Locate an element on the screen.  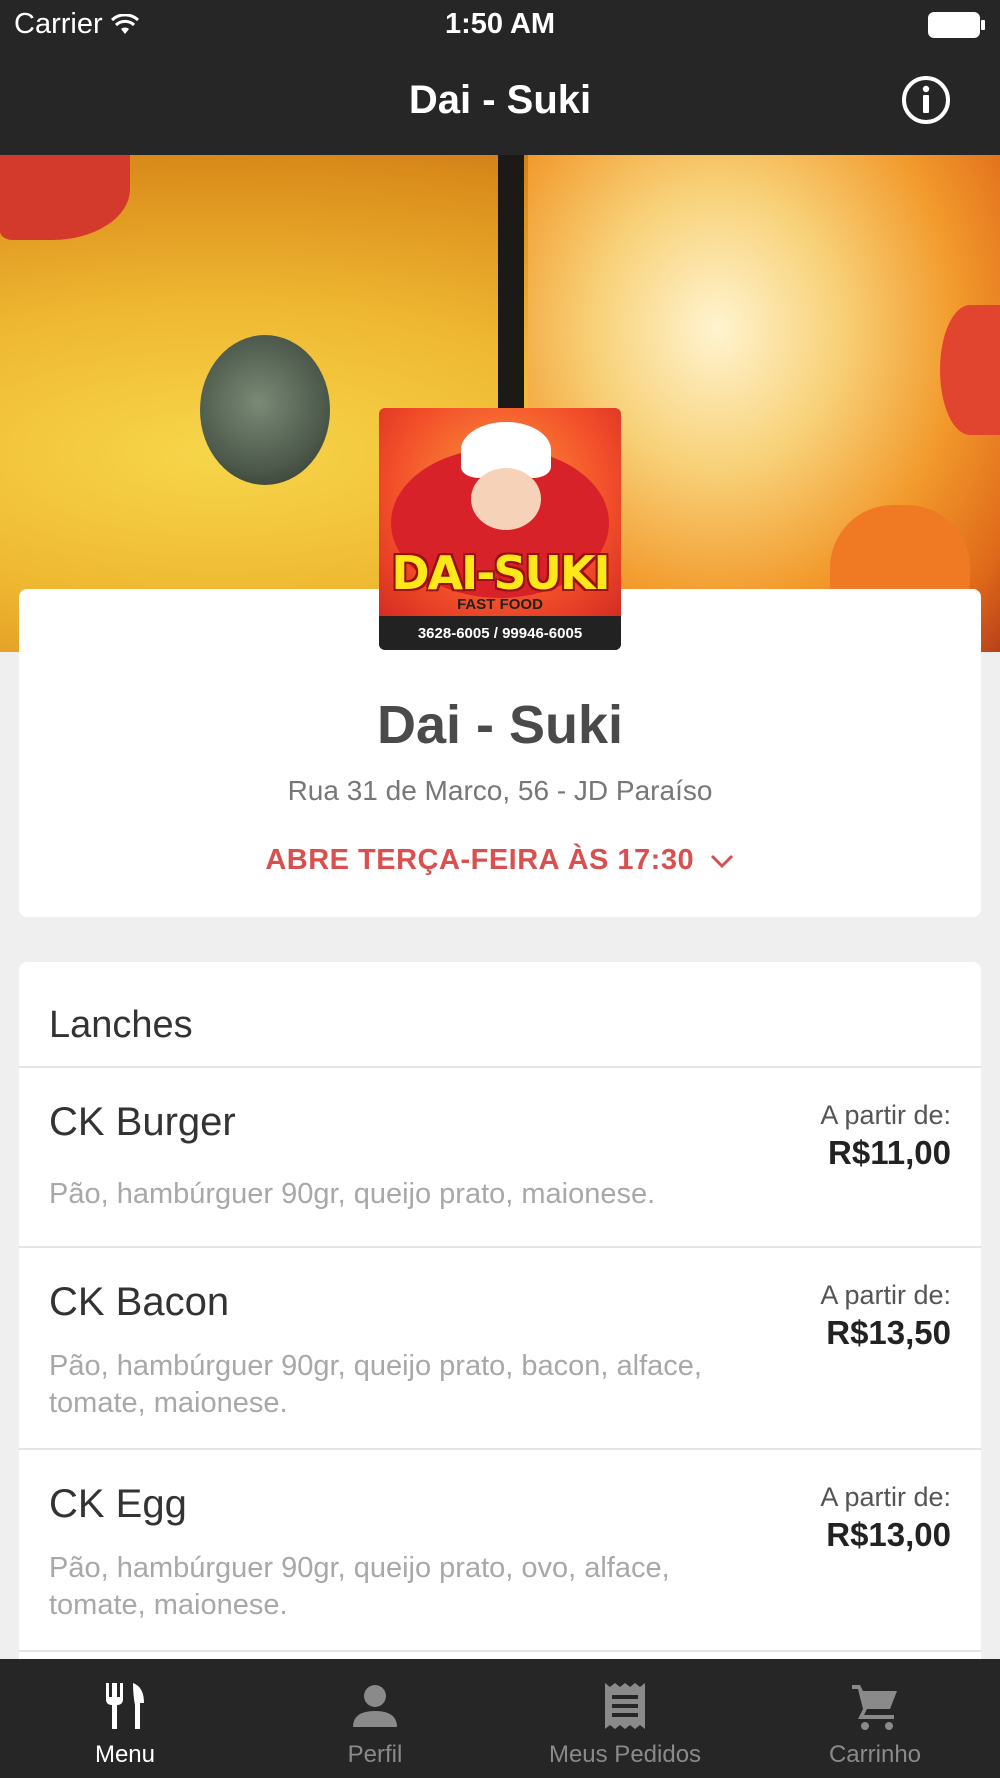
battery-icon is located at coordinates (956, 25).